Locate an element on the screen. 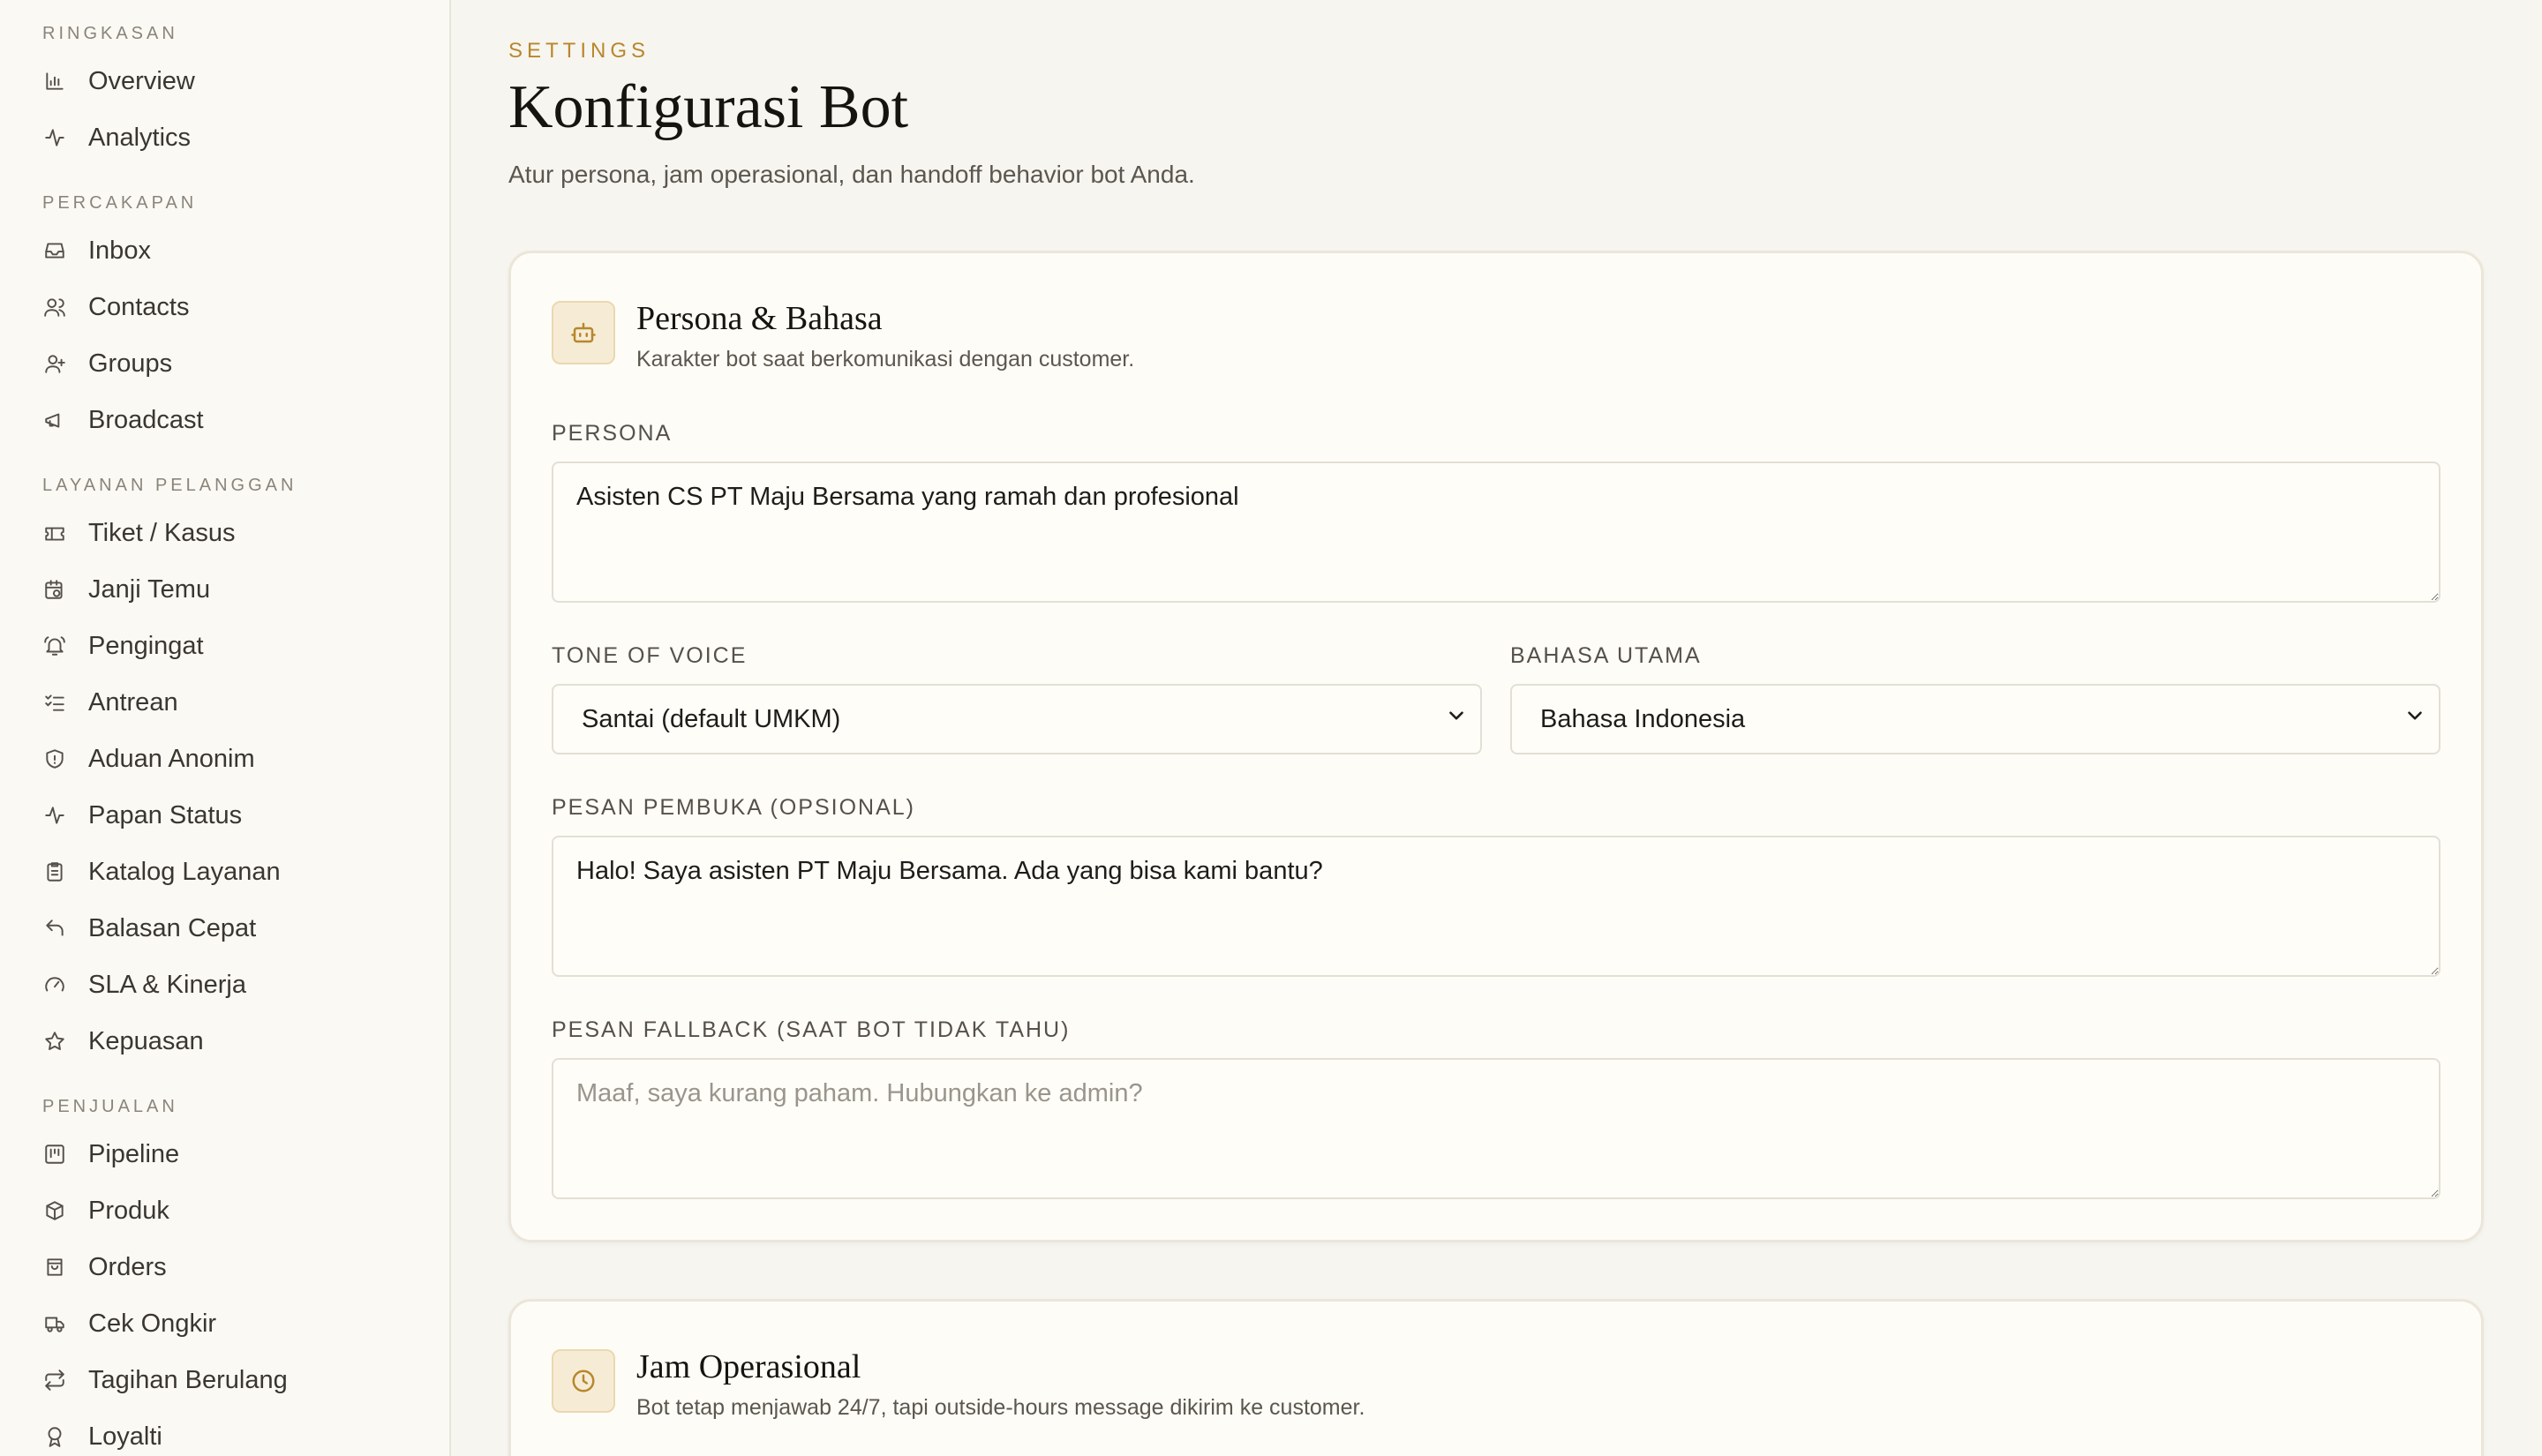 The height and width of the screenshot is (1456, 2542). tone-select: Santai (default UMKM) is located at coordinates (1017, 719).